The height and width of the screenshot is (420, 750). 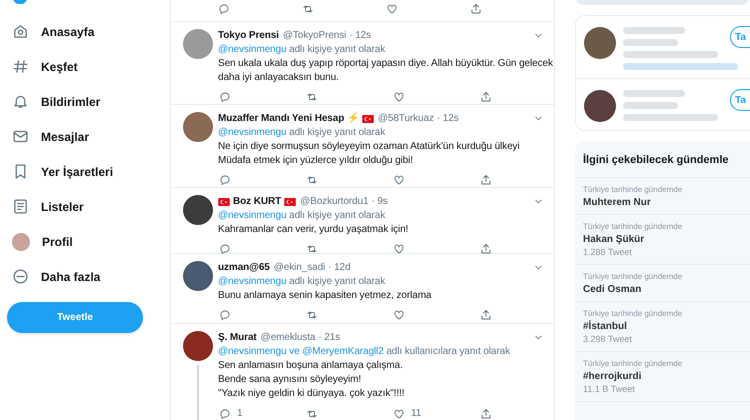 I want to click on user-handle: @ekin_sadi, so click(x=300, y=268).